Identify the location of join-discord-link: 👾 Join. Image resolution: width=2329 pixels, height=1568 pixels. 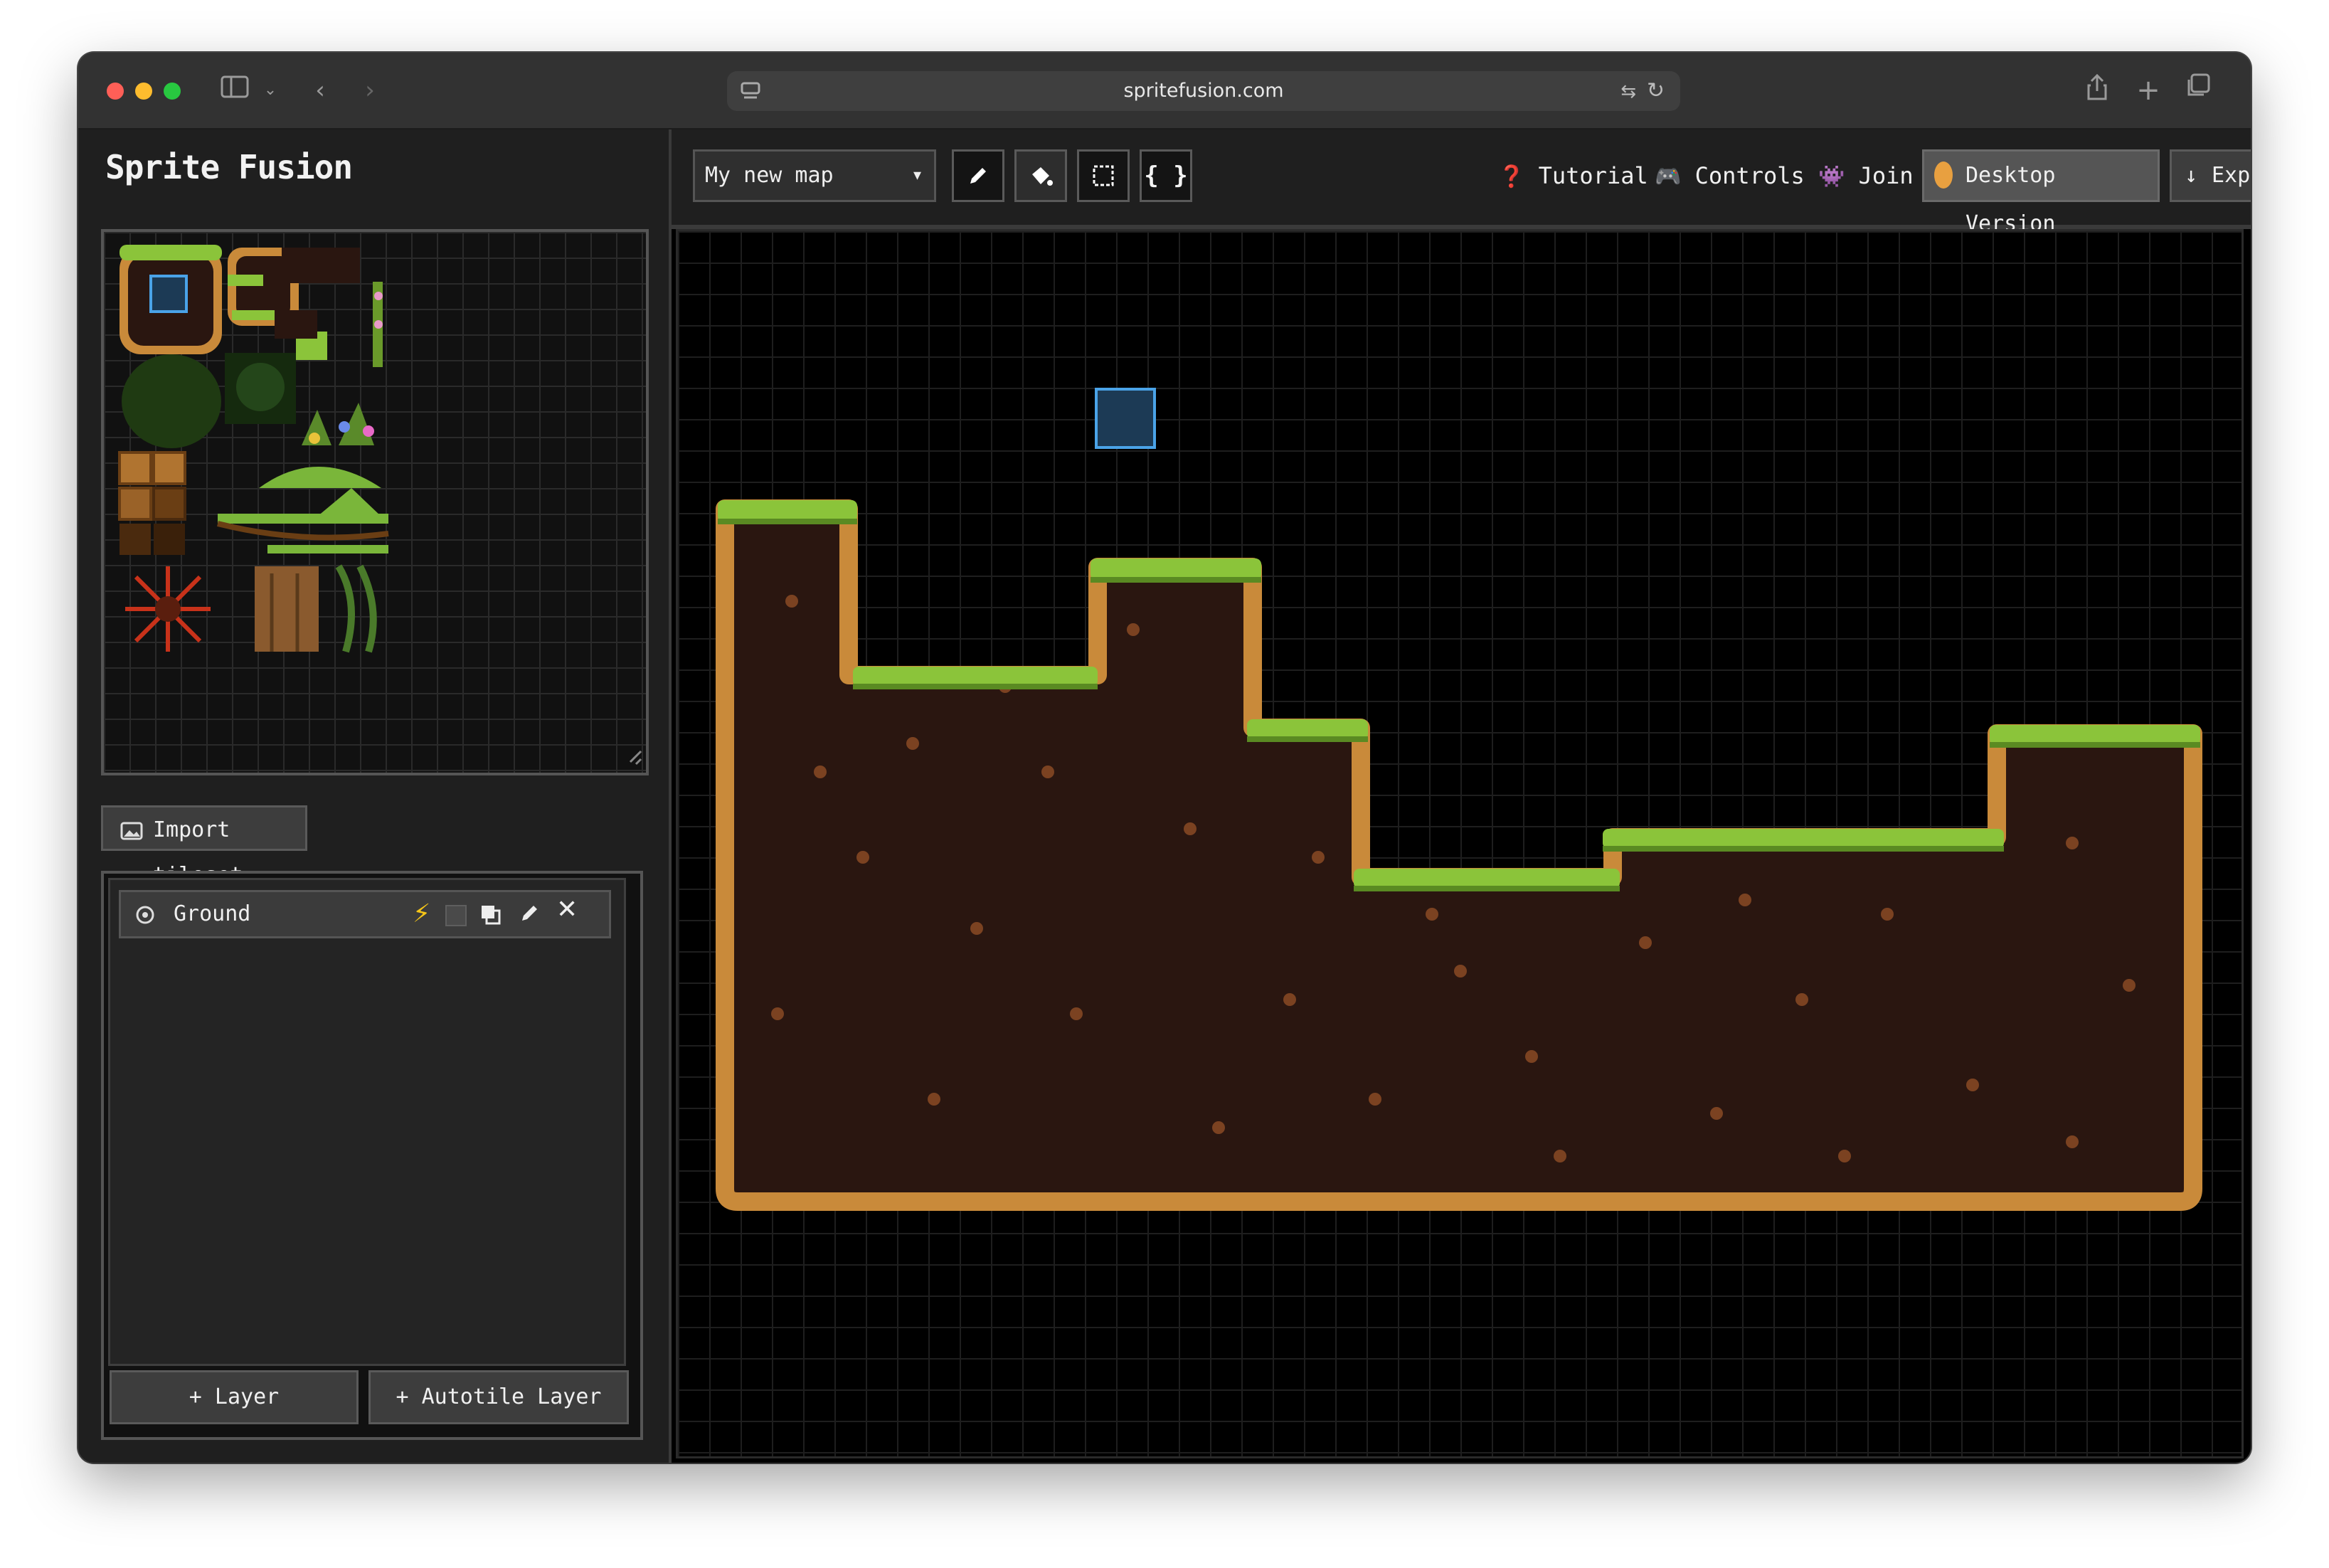
(1866, 175).